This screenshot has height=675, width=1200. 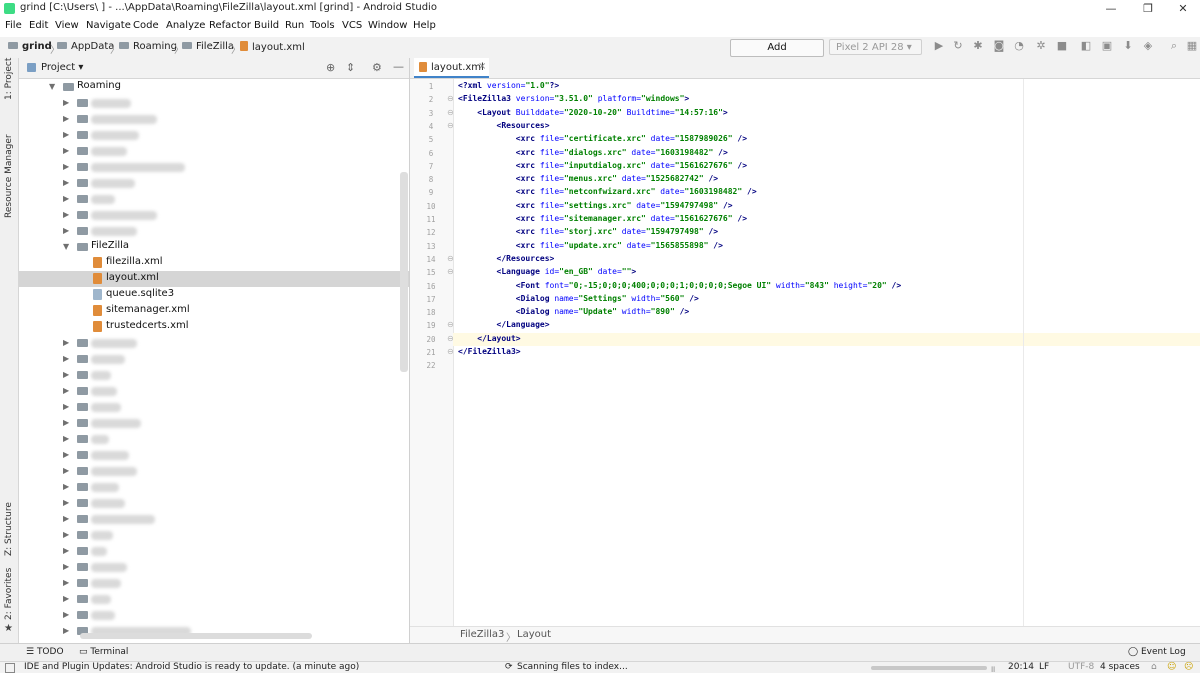 I want to click on attach-debugger-icon: ✲, so click(x=1041, y=46).